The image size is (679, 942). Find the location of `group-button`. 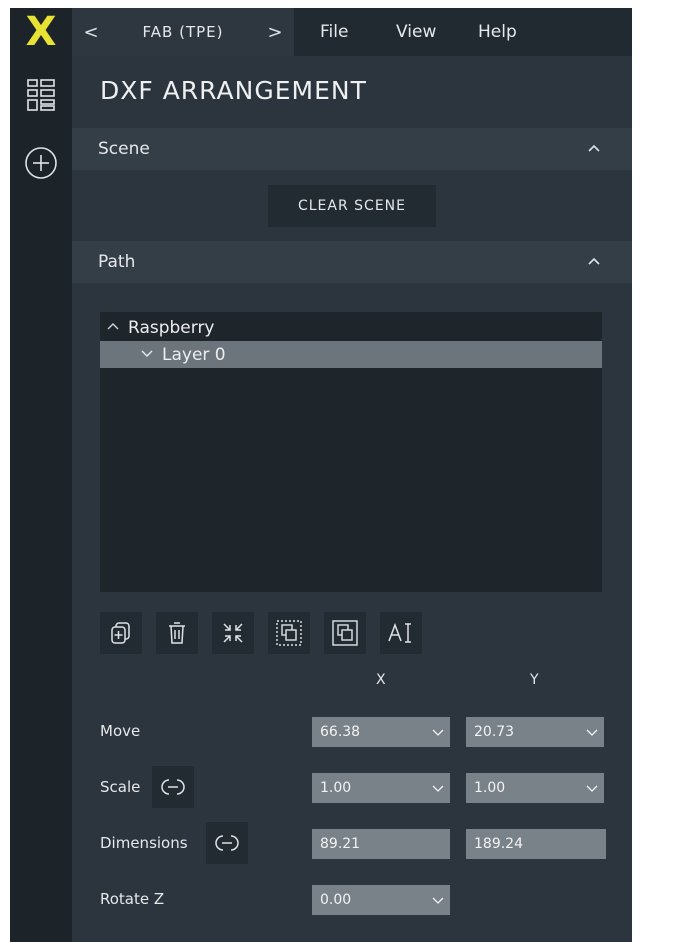

group-button is located at coordinates (289, 633).